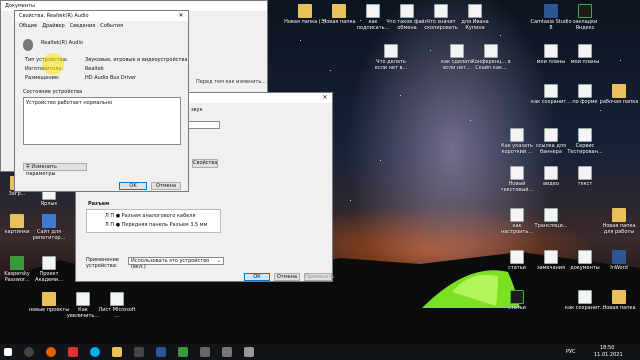 Image resolution: width=640 pixels, height=360 pixels. What do you see at coordinates (111, 78) in the screenshot?
I see `location-value: HD Audio Bus Driver` at bounding box center [111, 78].